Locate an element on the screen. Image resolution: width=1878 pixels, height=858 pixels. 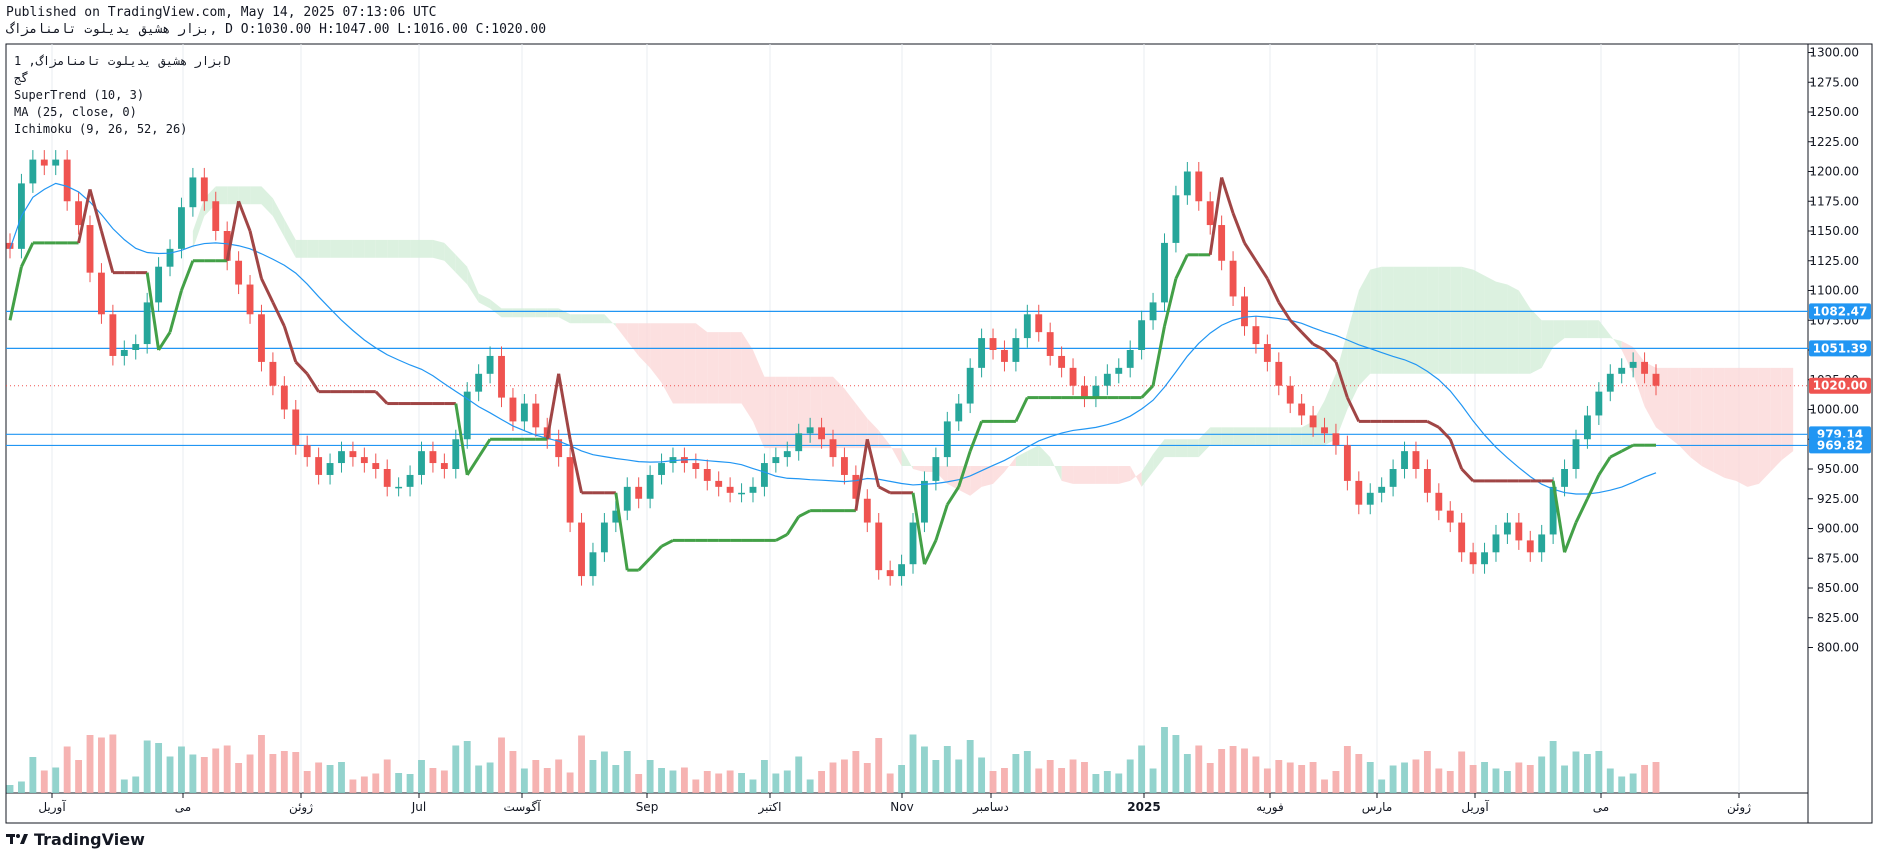
tradingview-brand: TradingView is located at coordinates (75, 839).